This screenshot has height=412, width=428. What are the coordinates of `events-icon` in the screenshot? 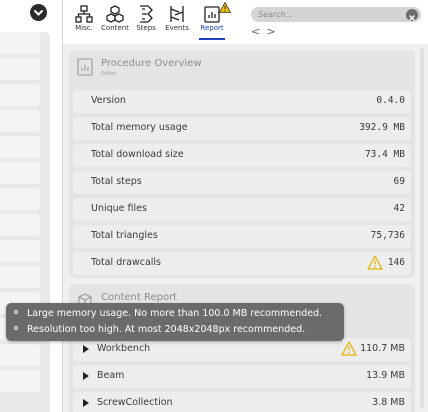 It's located at (177, 14).